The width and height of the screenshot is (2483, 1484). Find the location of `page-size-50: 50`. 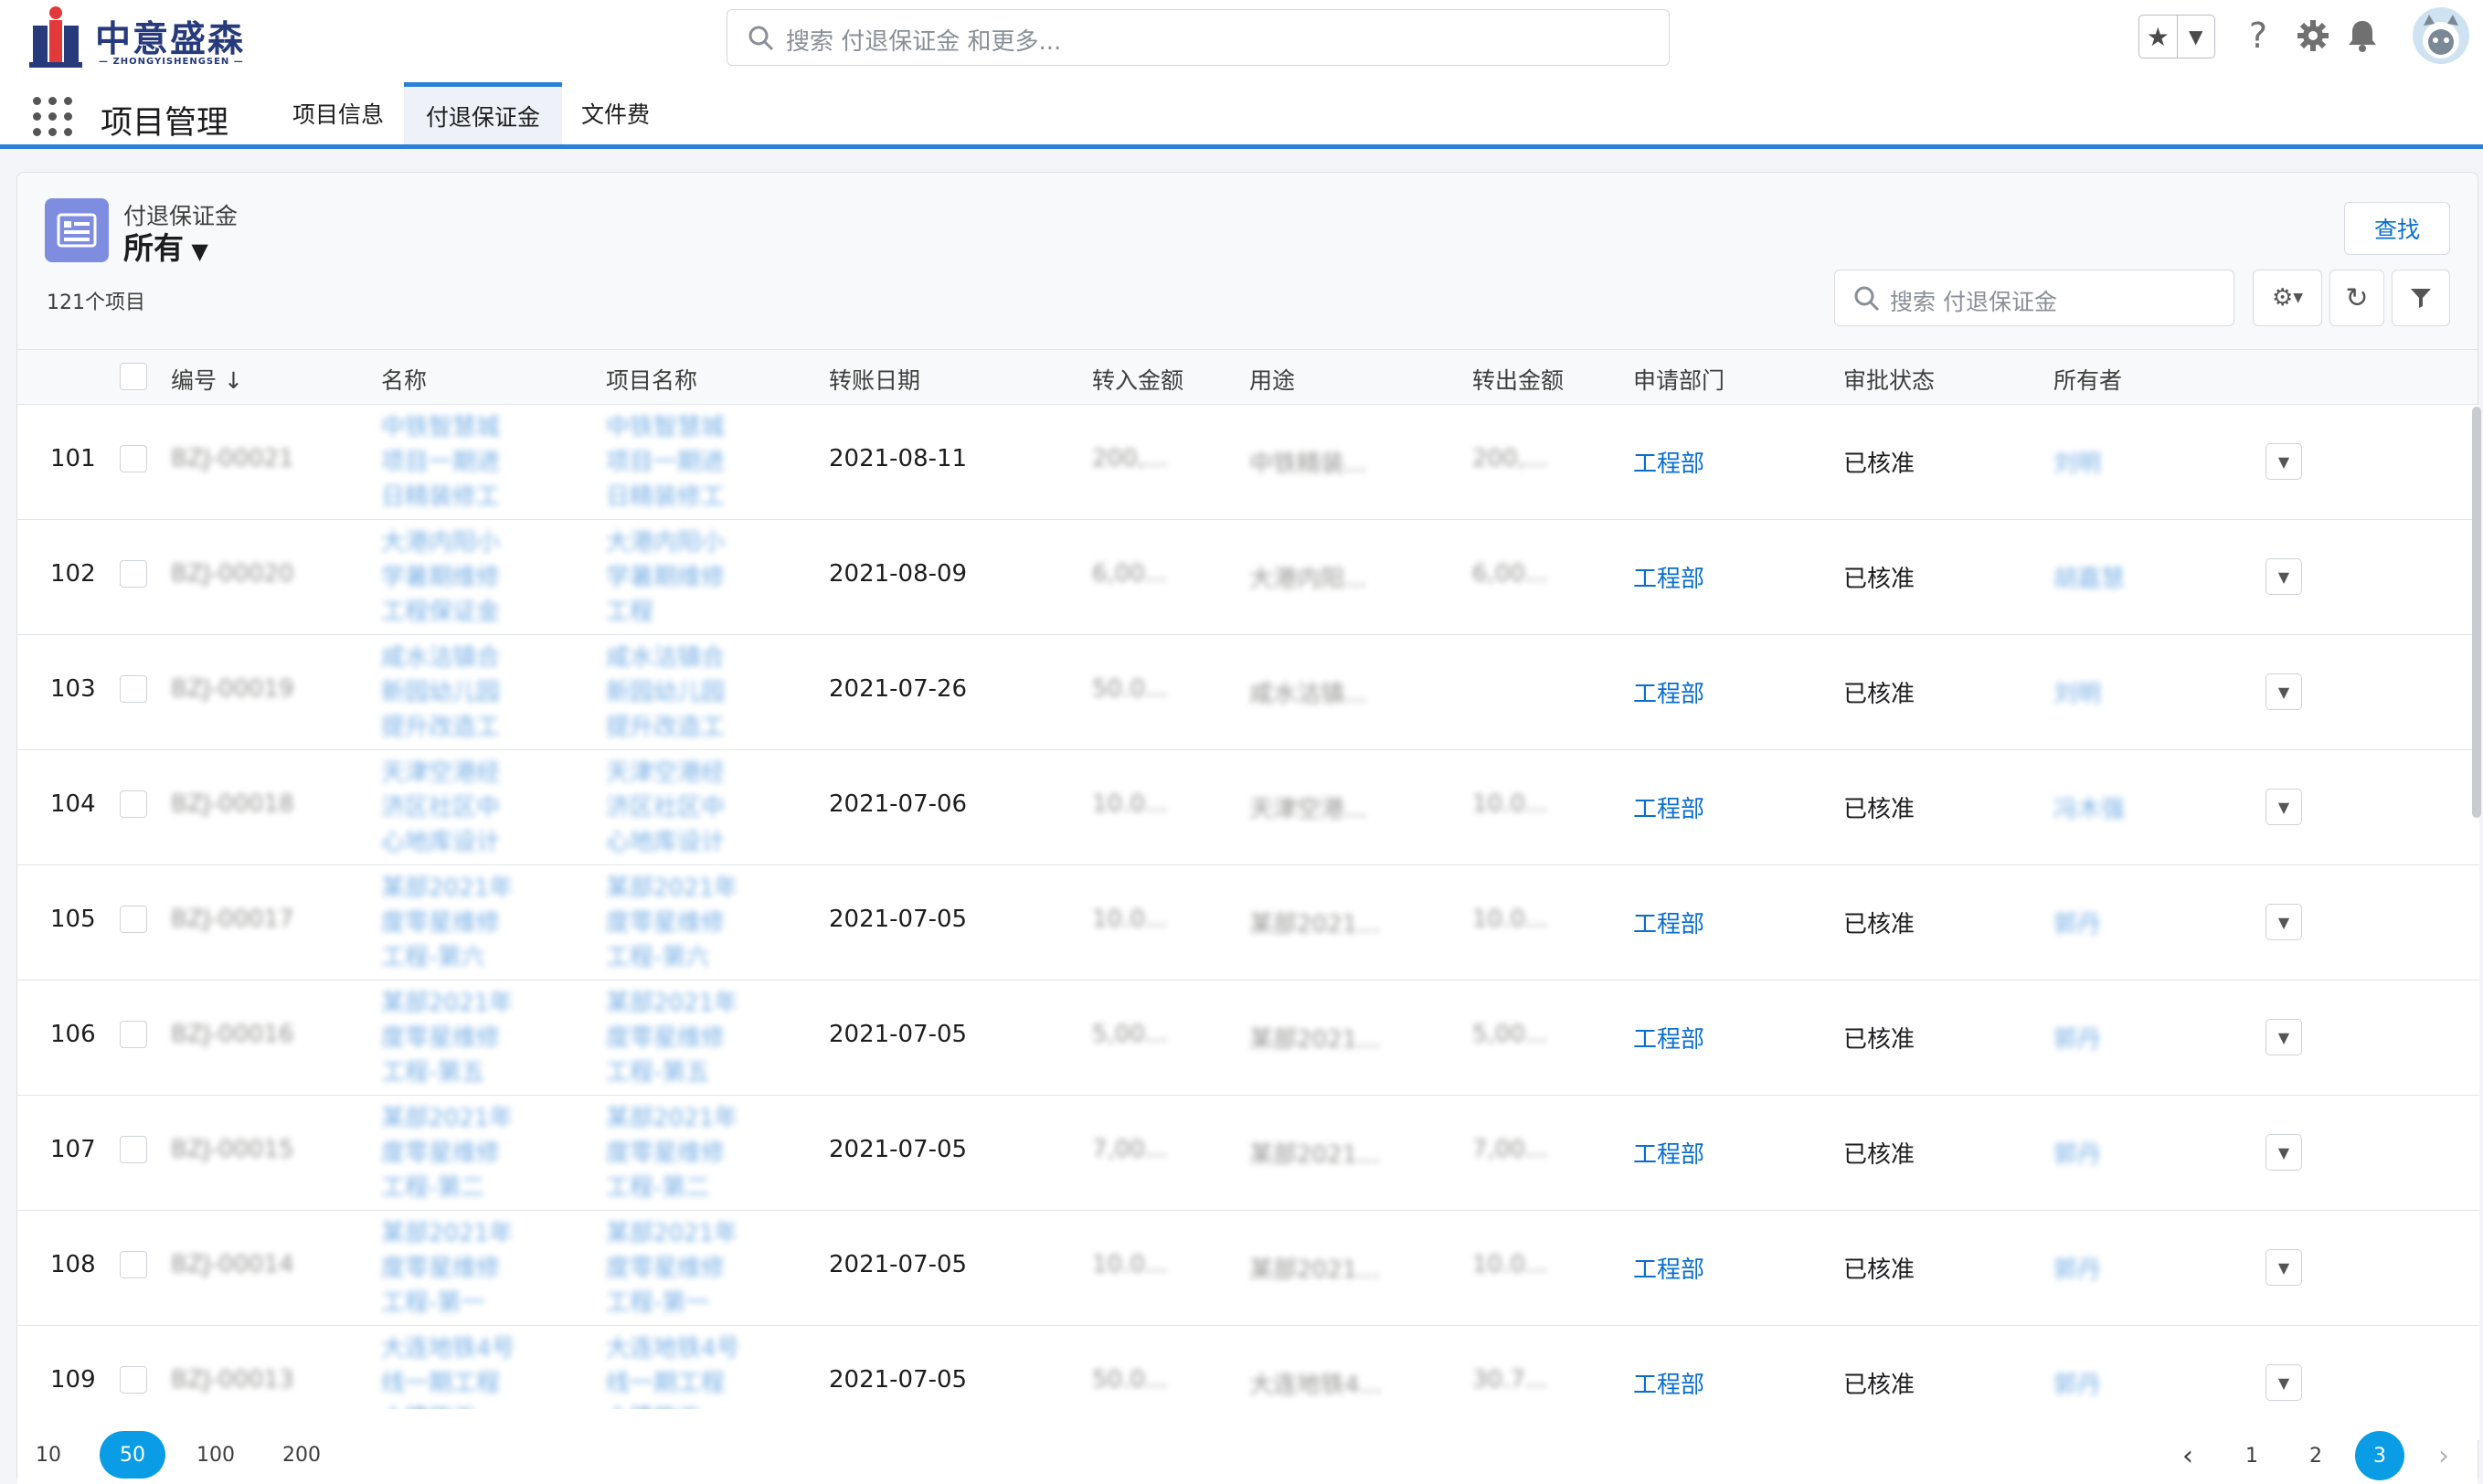

page-size-50: 50 is located at coordinates (132, 1455).